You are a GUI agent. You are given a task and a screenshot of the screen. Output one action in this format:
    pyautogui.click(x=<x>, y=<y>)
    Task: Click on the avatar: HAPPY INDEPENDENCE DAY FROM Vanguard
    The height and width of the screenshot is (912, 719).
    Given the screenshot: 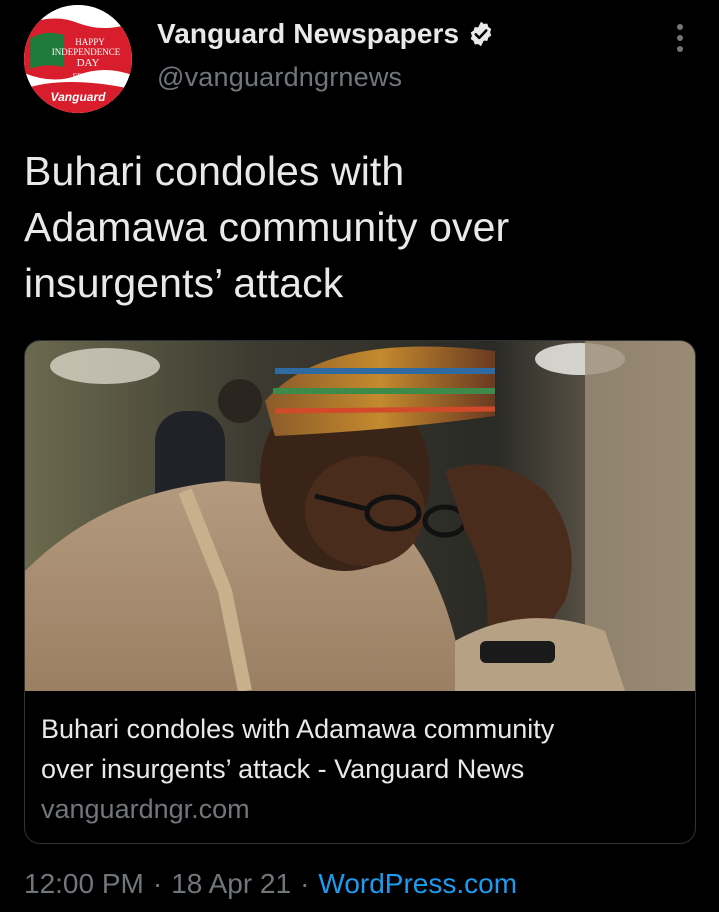 What is the action you would take?
    pyautogui.click(x=78, y=59)
    